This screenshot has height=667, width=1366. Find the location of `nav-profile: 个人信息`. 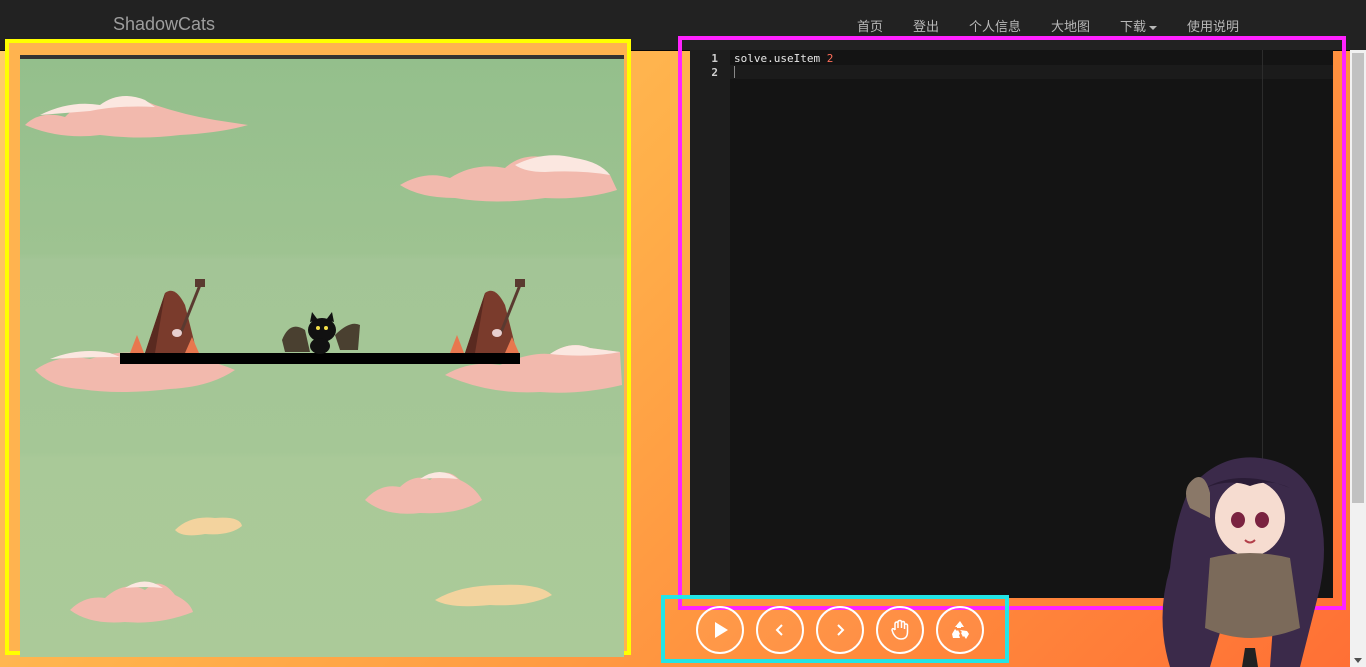

nav-profile: 个人信息 is located at coordinates (995, 25).